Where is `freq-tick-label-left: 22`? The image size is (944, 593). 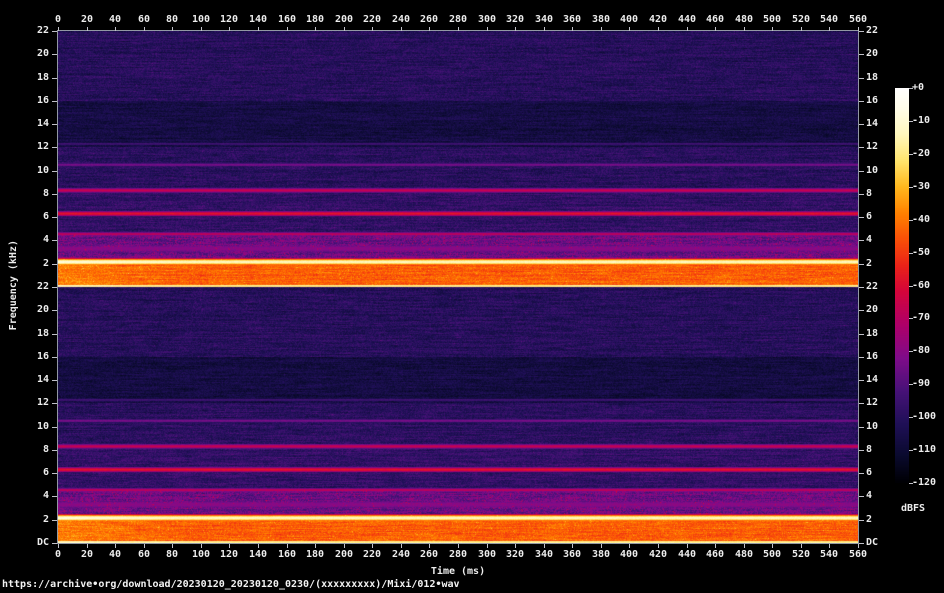 freq-tick-label-left: 22 is located at coordinates (42, 30).